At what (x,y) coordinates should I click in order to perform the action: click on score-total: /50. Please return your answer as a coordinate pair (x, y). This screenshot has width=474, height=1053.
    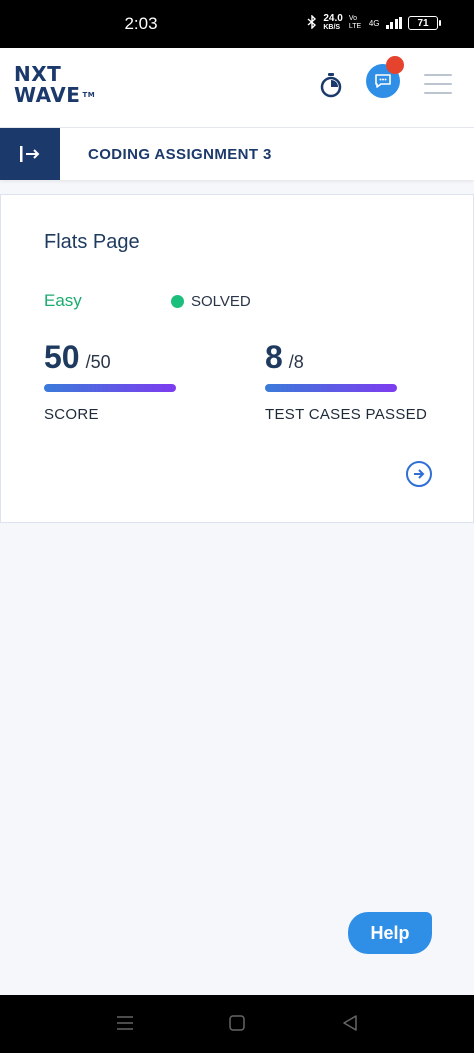
    Looking at the image, I should click on (98, 362).